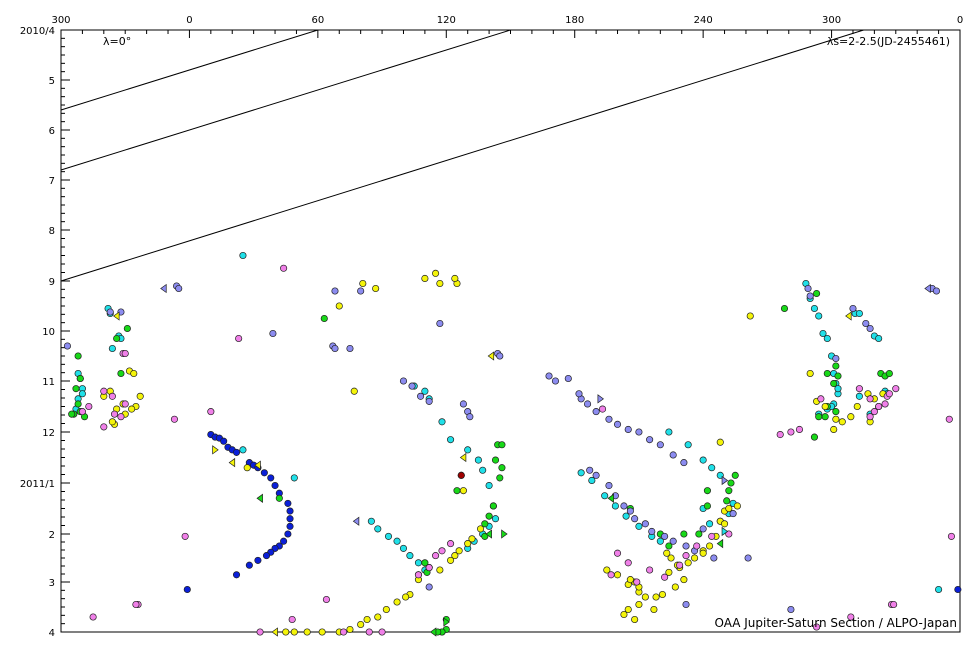  Describe the element at coordinates (52, 633) in the screenshot. I see `y-tick-label: 4` at that location.